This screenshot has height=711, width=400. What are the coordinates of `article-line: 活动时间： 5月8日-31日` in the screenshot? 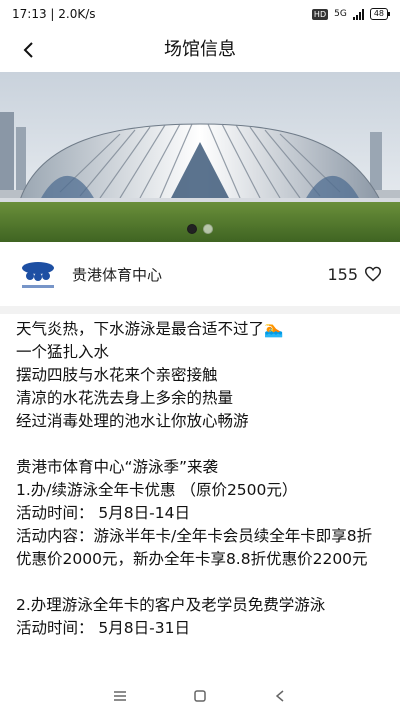 It's located at (103, 628).